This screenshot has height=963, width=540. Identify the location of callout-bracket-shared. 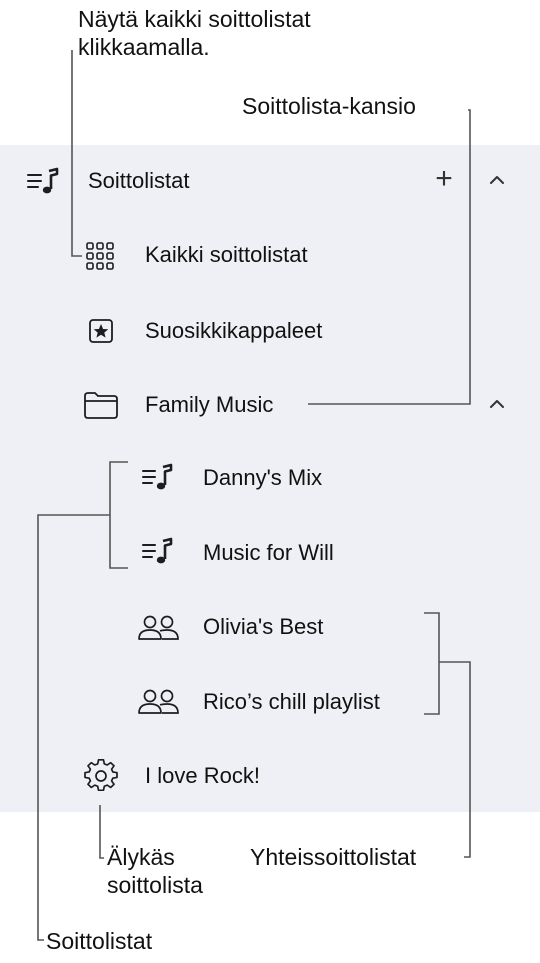
(432, 663).